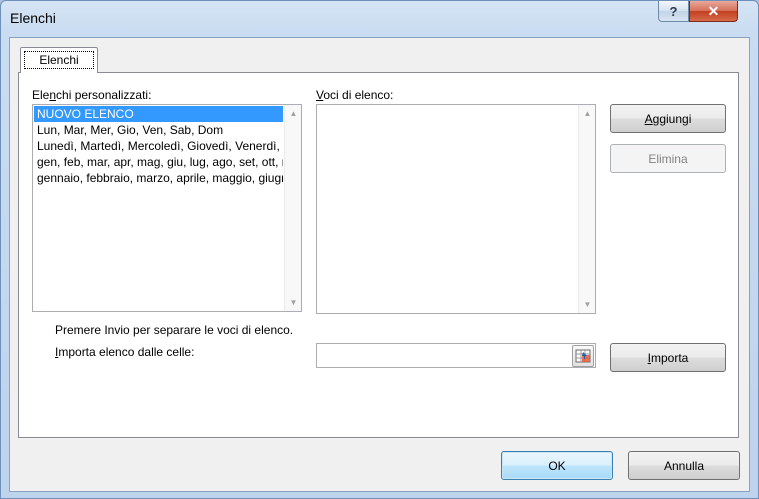  I want to click on cancel-button-label: Annulla, so click(684, 465).